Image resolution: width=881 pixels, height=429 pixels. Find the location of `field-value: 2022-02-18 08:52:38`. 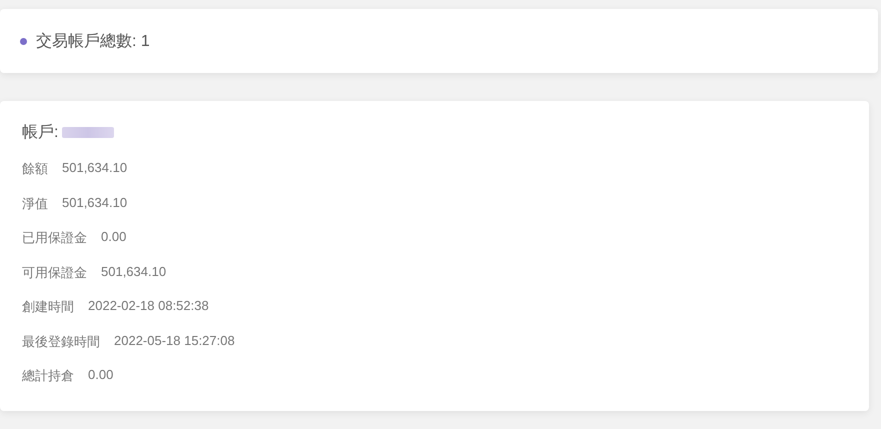

field-value: 2022-02-18 08:52:38 is located at coordinates (148, 305).